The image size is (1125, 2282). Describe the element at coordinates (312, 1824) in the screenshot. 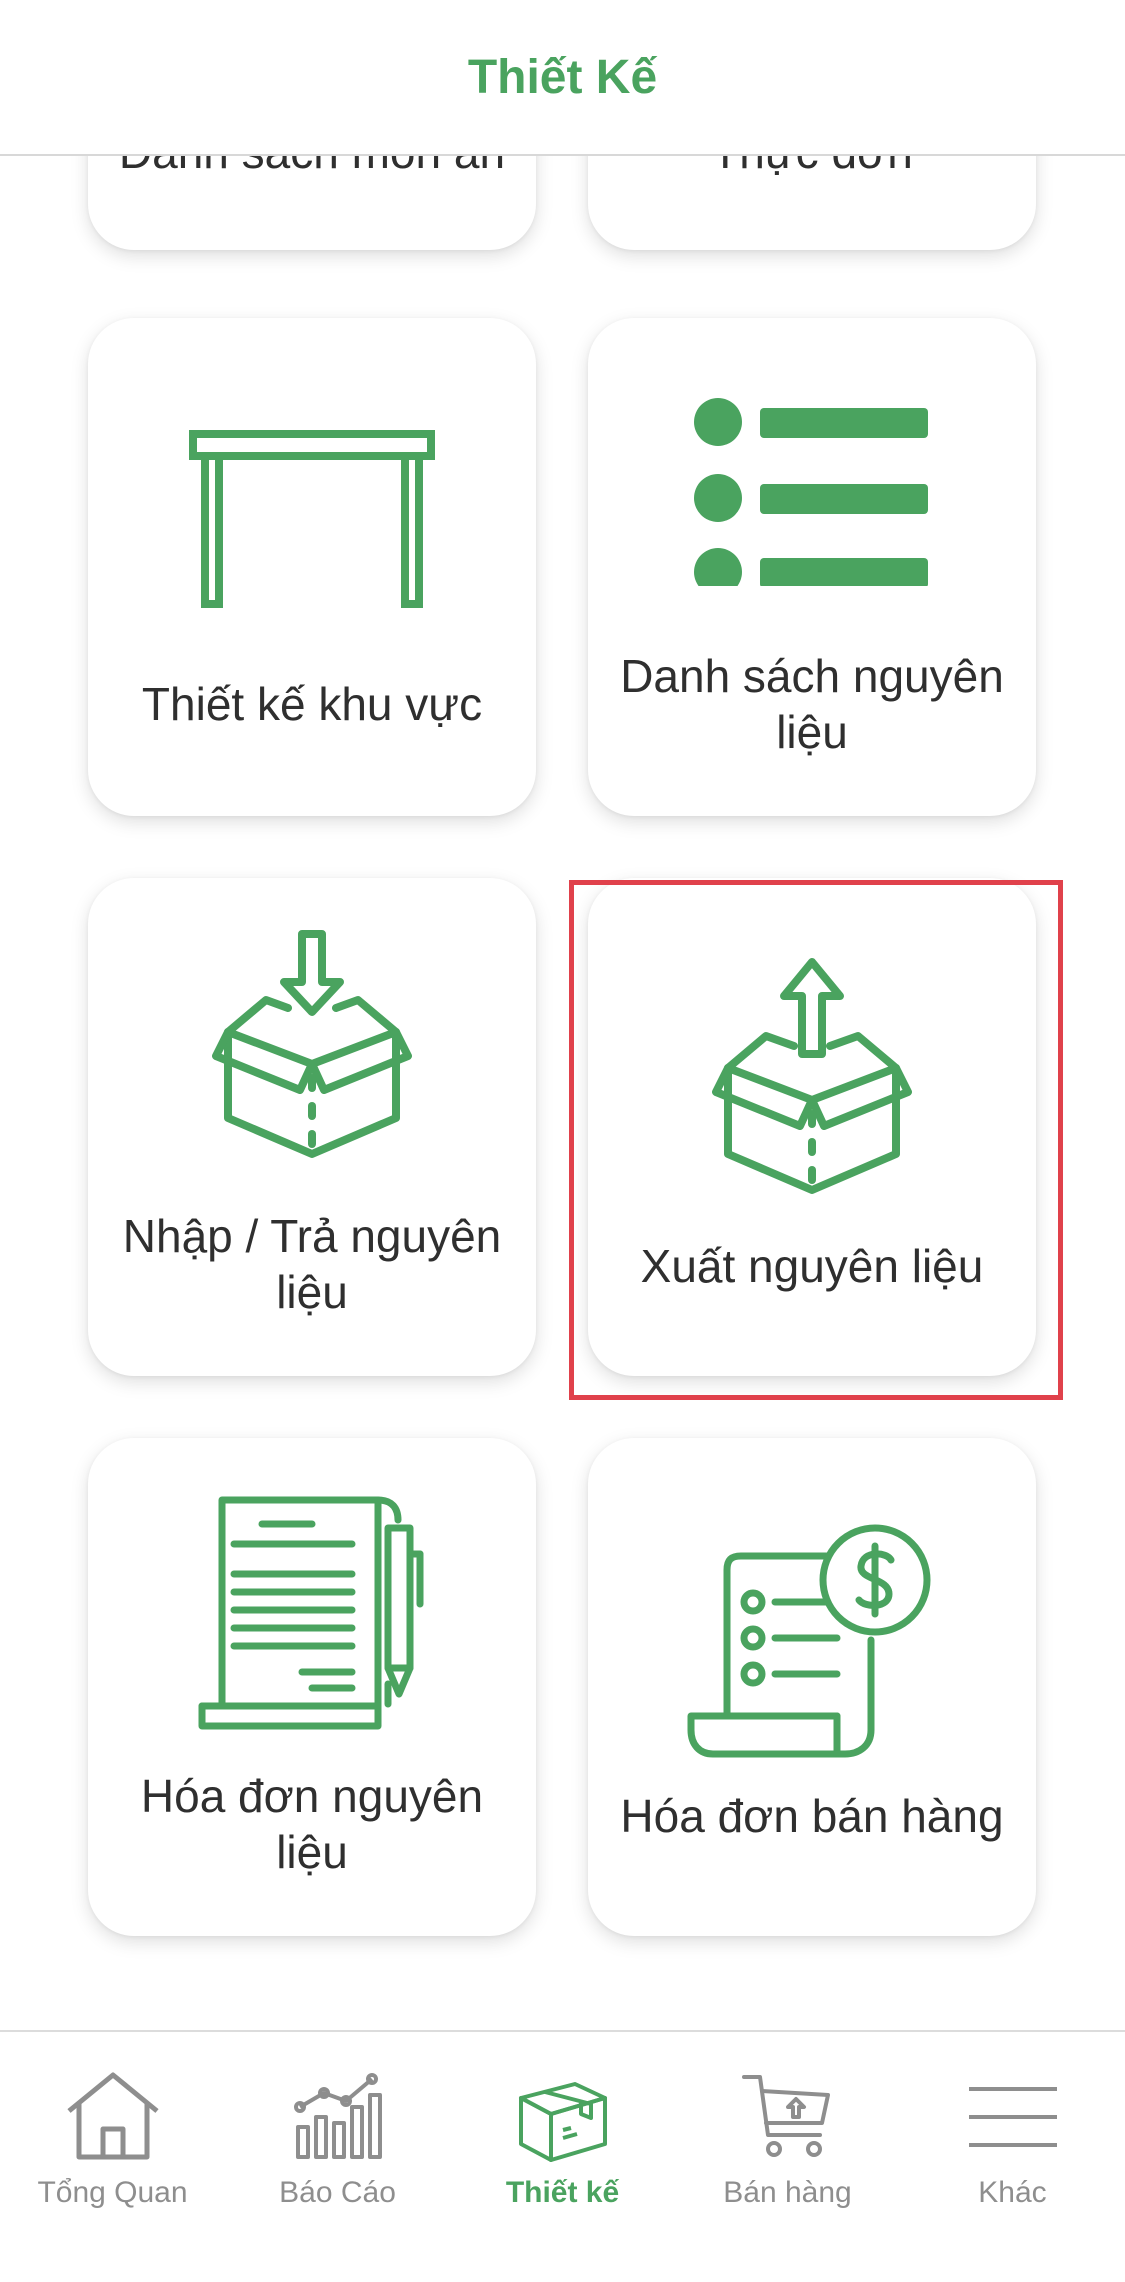

I see `card-label: Hóa đơn nguyên liệu` at that location.